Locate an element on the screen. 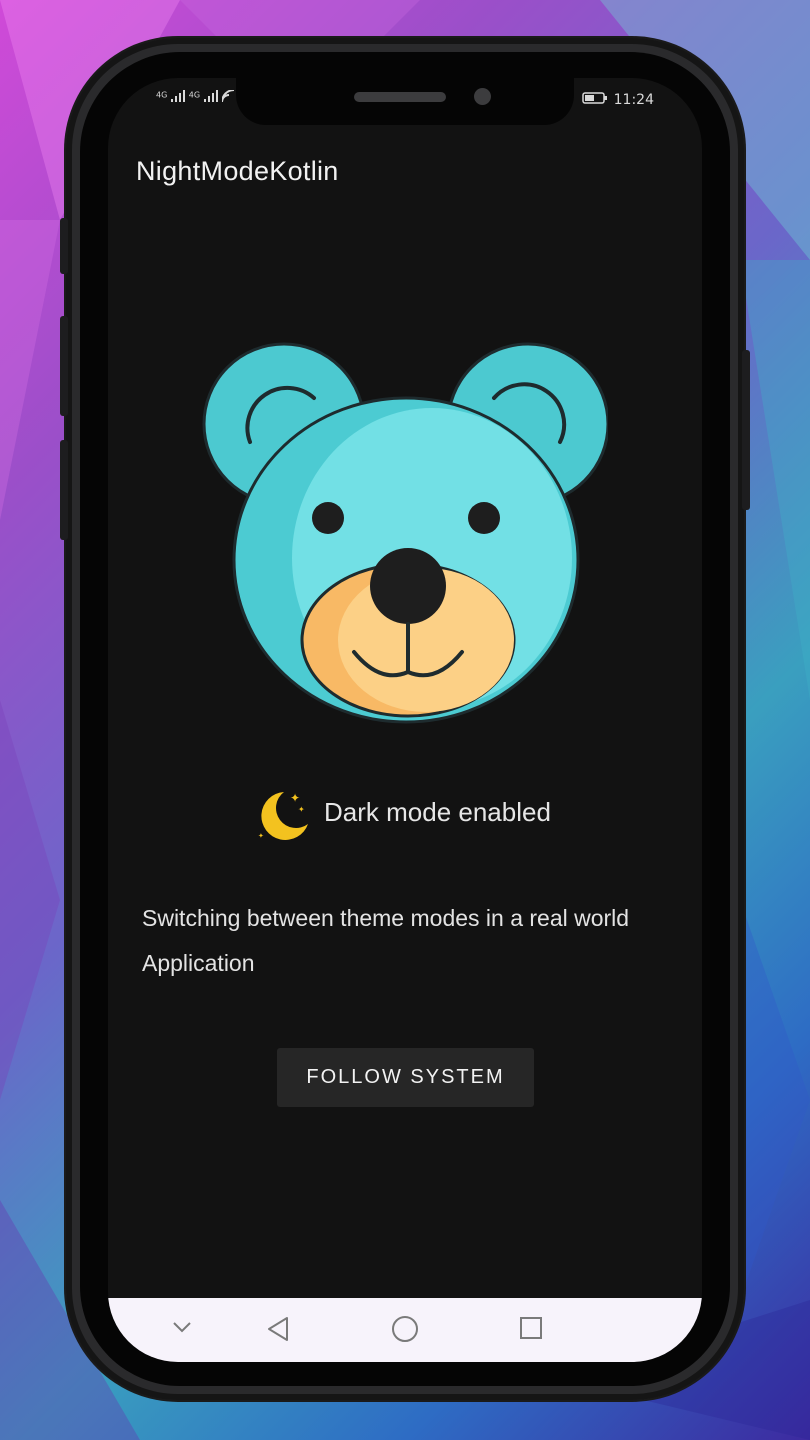  system-nav-bar is located at coordinates (405, 1330).